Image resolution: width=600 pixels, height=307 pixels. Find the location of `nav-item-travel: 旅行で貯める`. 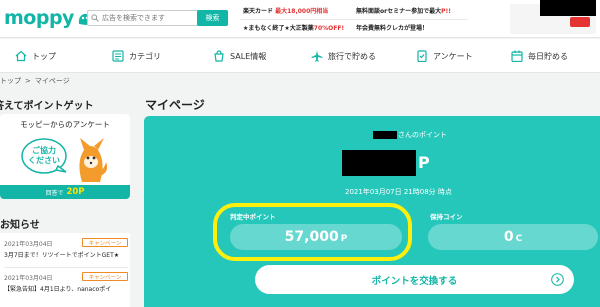

nav-item-travel: 旅行で貯める is located at coordinates (343, 56).